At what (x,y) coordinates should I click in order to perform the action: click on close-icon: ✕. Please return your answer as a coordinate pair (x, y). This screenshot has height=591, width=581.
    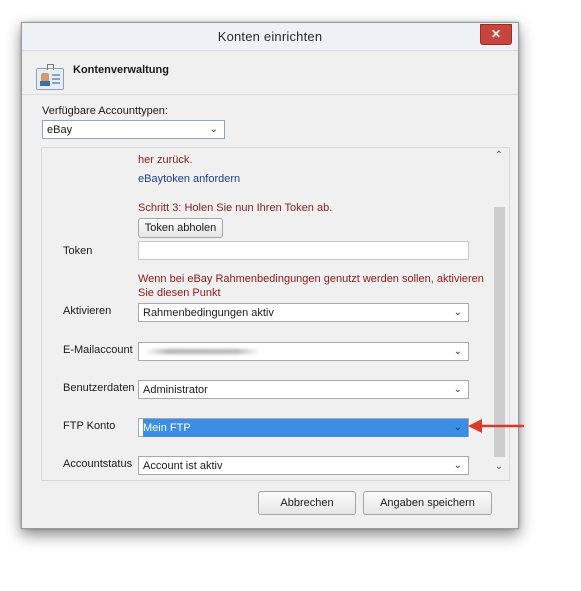
    Looking at the image, I should click on (496, 34).